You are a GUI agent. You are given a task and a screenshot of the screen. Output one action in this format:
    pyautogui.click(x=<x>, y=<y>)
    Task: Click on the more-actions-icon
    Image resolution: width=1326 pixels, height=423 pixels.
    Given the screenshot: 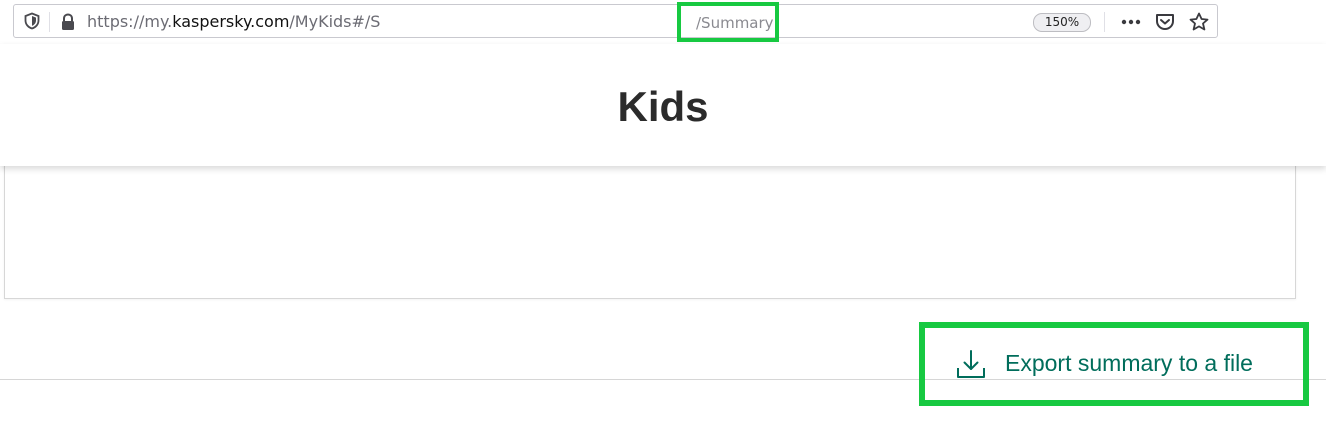 What is the action you would take?
    pyautogui.click(x=1131, y=22)
    